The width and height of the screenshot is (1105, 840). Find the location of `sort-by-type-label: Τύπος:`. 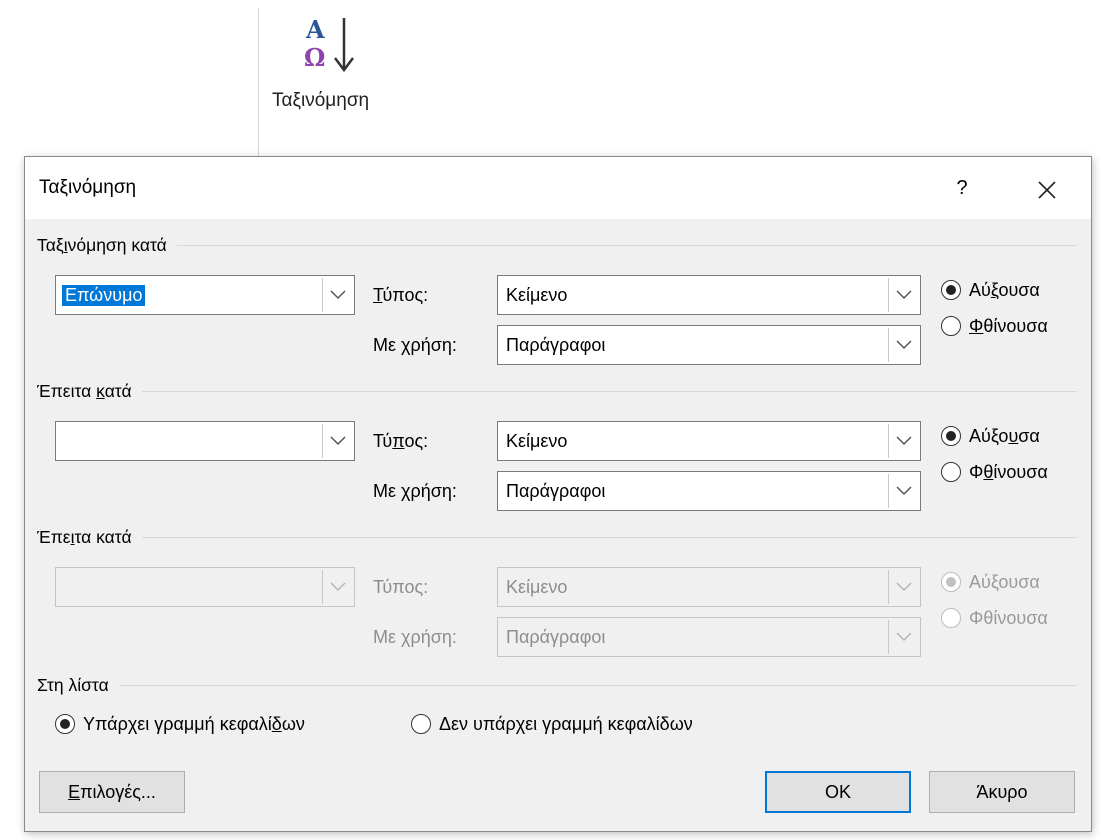

sort-by-type-label: Τύπος: is located at coordinates (401, 295).